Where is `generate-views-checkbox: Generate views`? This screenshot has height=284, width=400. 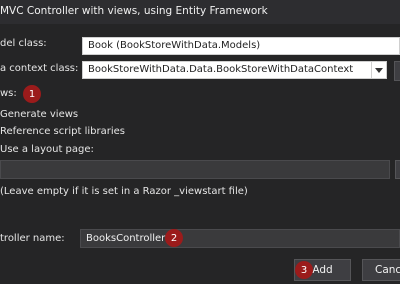 generate-views-checkbox: Generate views is located at coordinates (39, 114).